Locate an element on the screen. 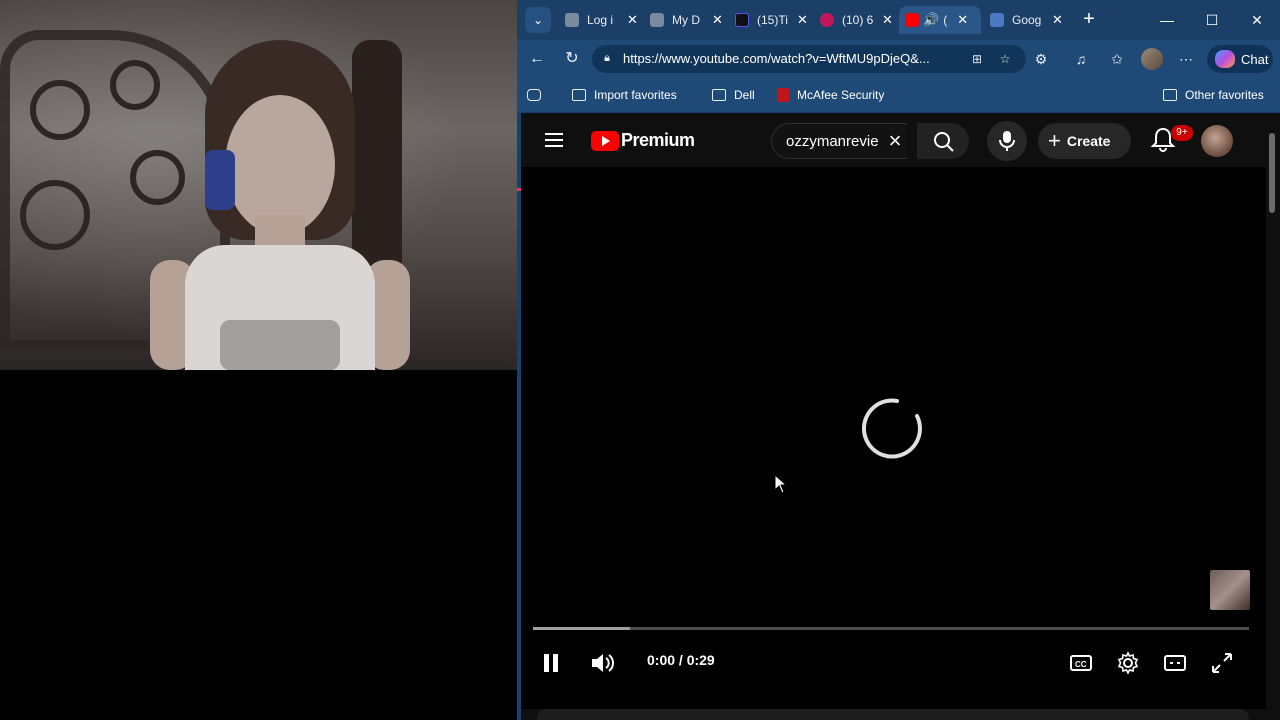 This screenshot has width=1280, height=720. tab-log-in: Log i ✕ is located at coordinates (600, 20).